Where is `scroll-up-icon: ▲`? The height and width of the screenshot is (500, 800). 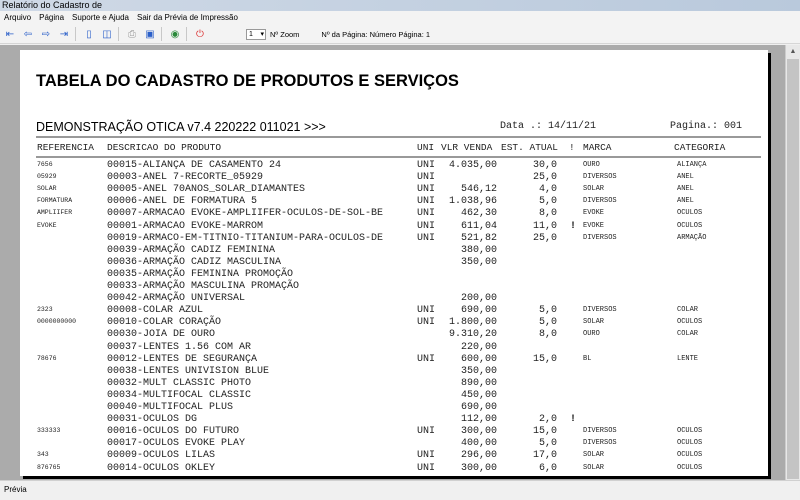
scroll-up-icon: ▲ is located at coordinates (793, 52).